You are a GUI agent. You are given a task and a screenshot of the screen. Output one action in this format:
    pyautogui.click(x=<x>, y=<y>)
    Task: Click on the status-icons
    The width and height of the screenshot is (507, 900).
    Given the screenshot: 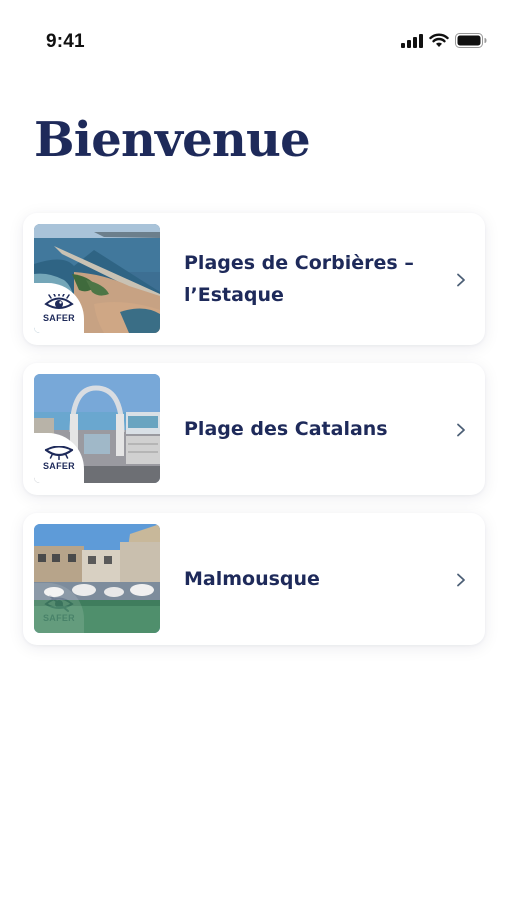 What is the action you would take?
    pyautogui.click(x=444, y=42)
    